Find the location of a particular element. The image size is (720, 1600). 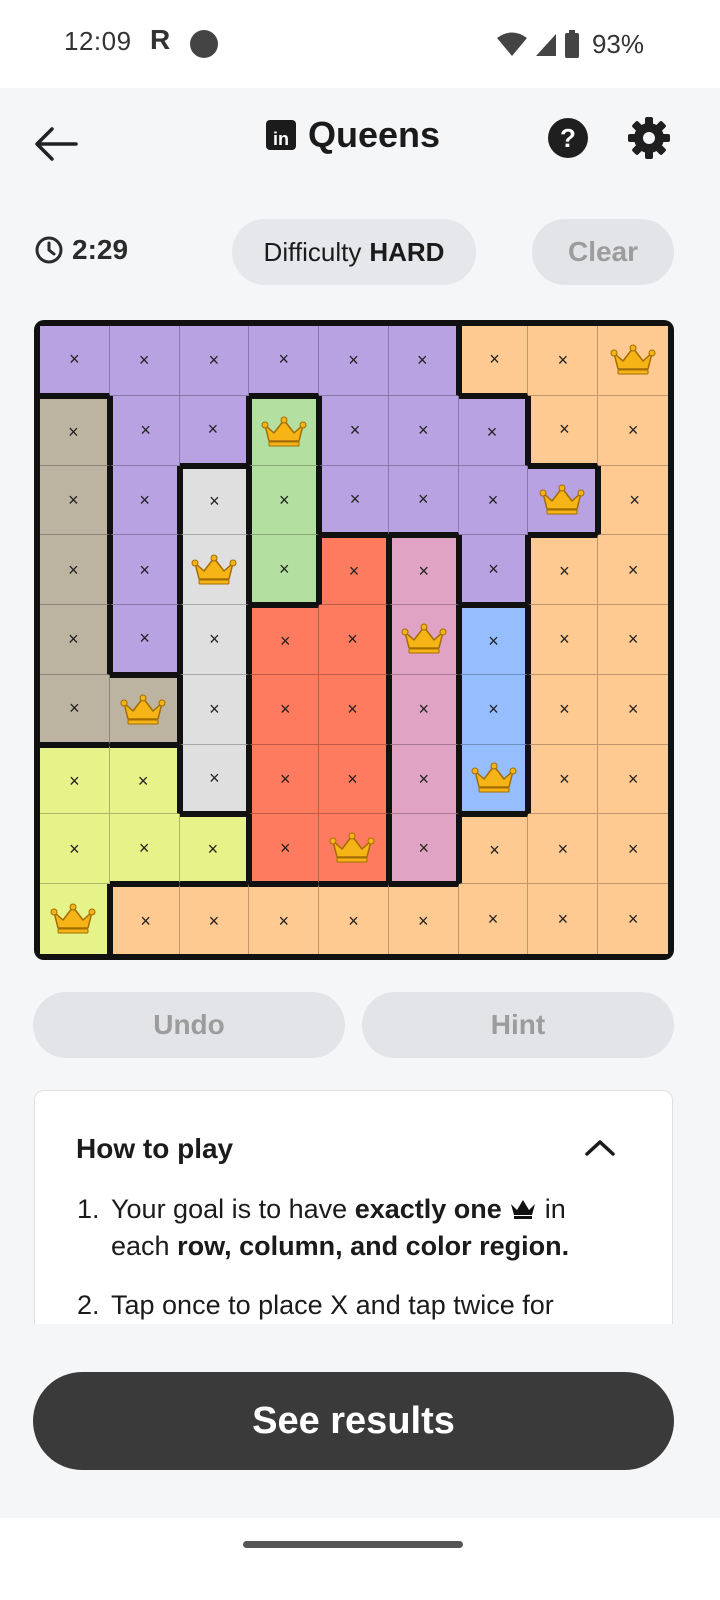

hint-button: Hint is located at coordinates (518, 1025).